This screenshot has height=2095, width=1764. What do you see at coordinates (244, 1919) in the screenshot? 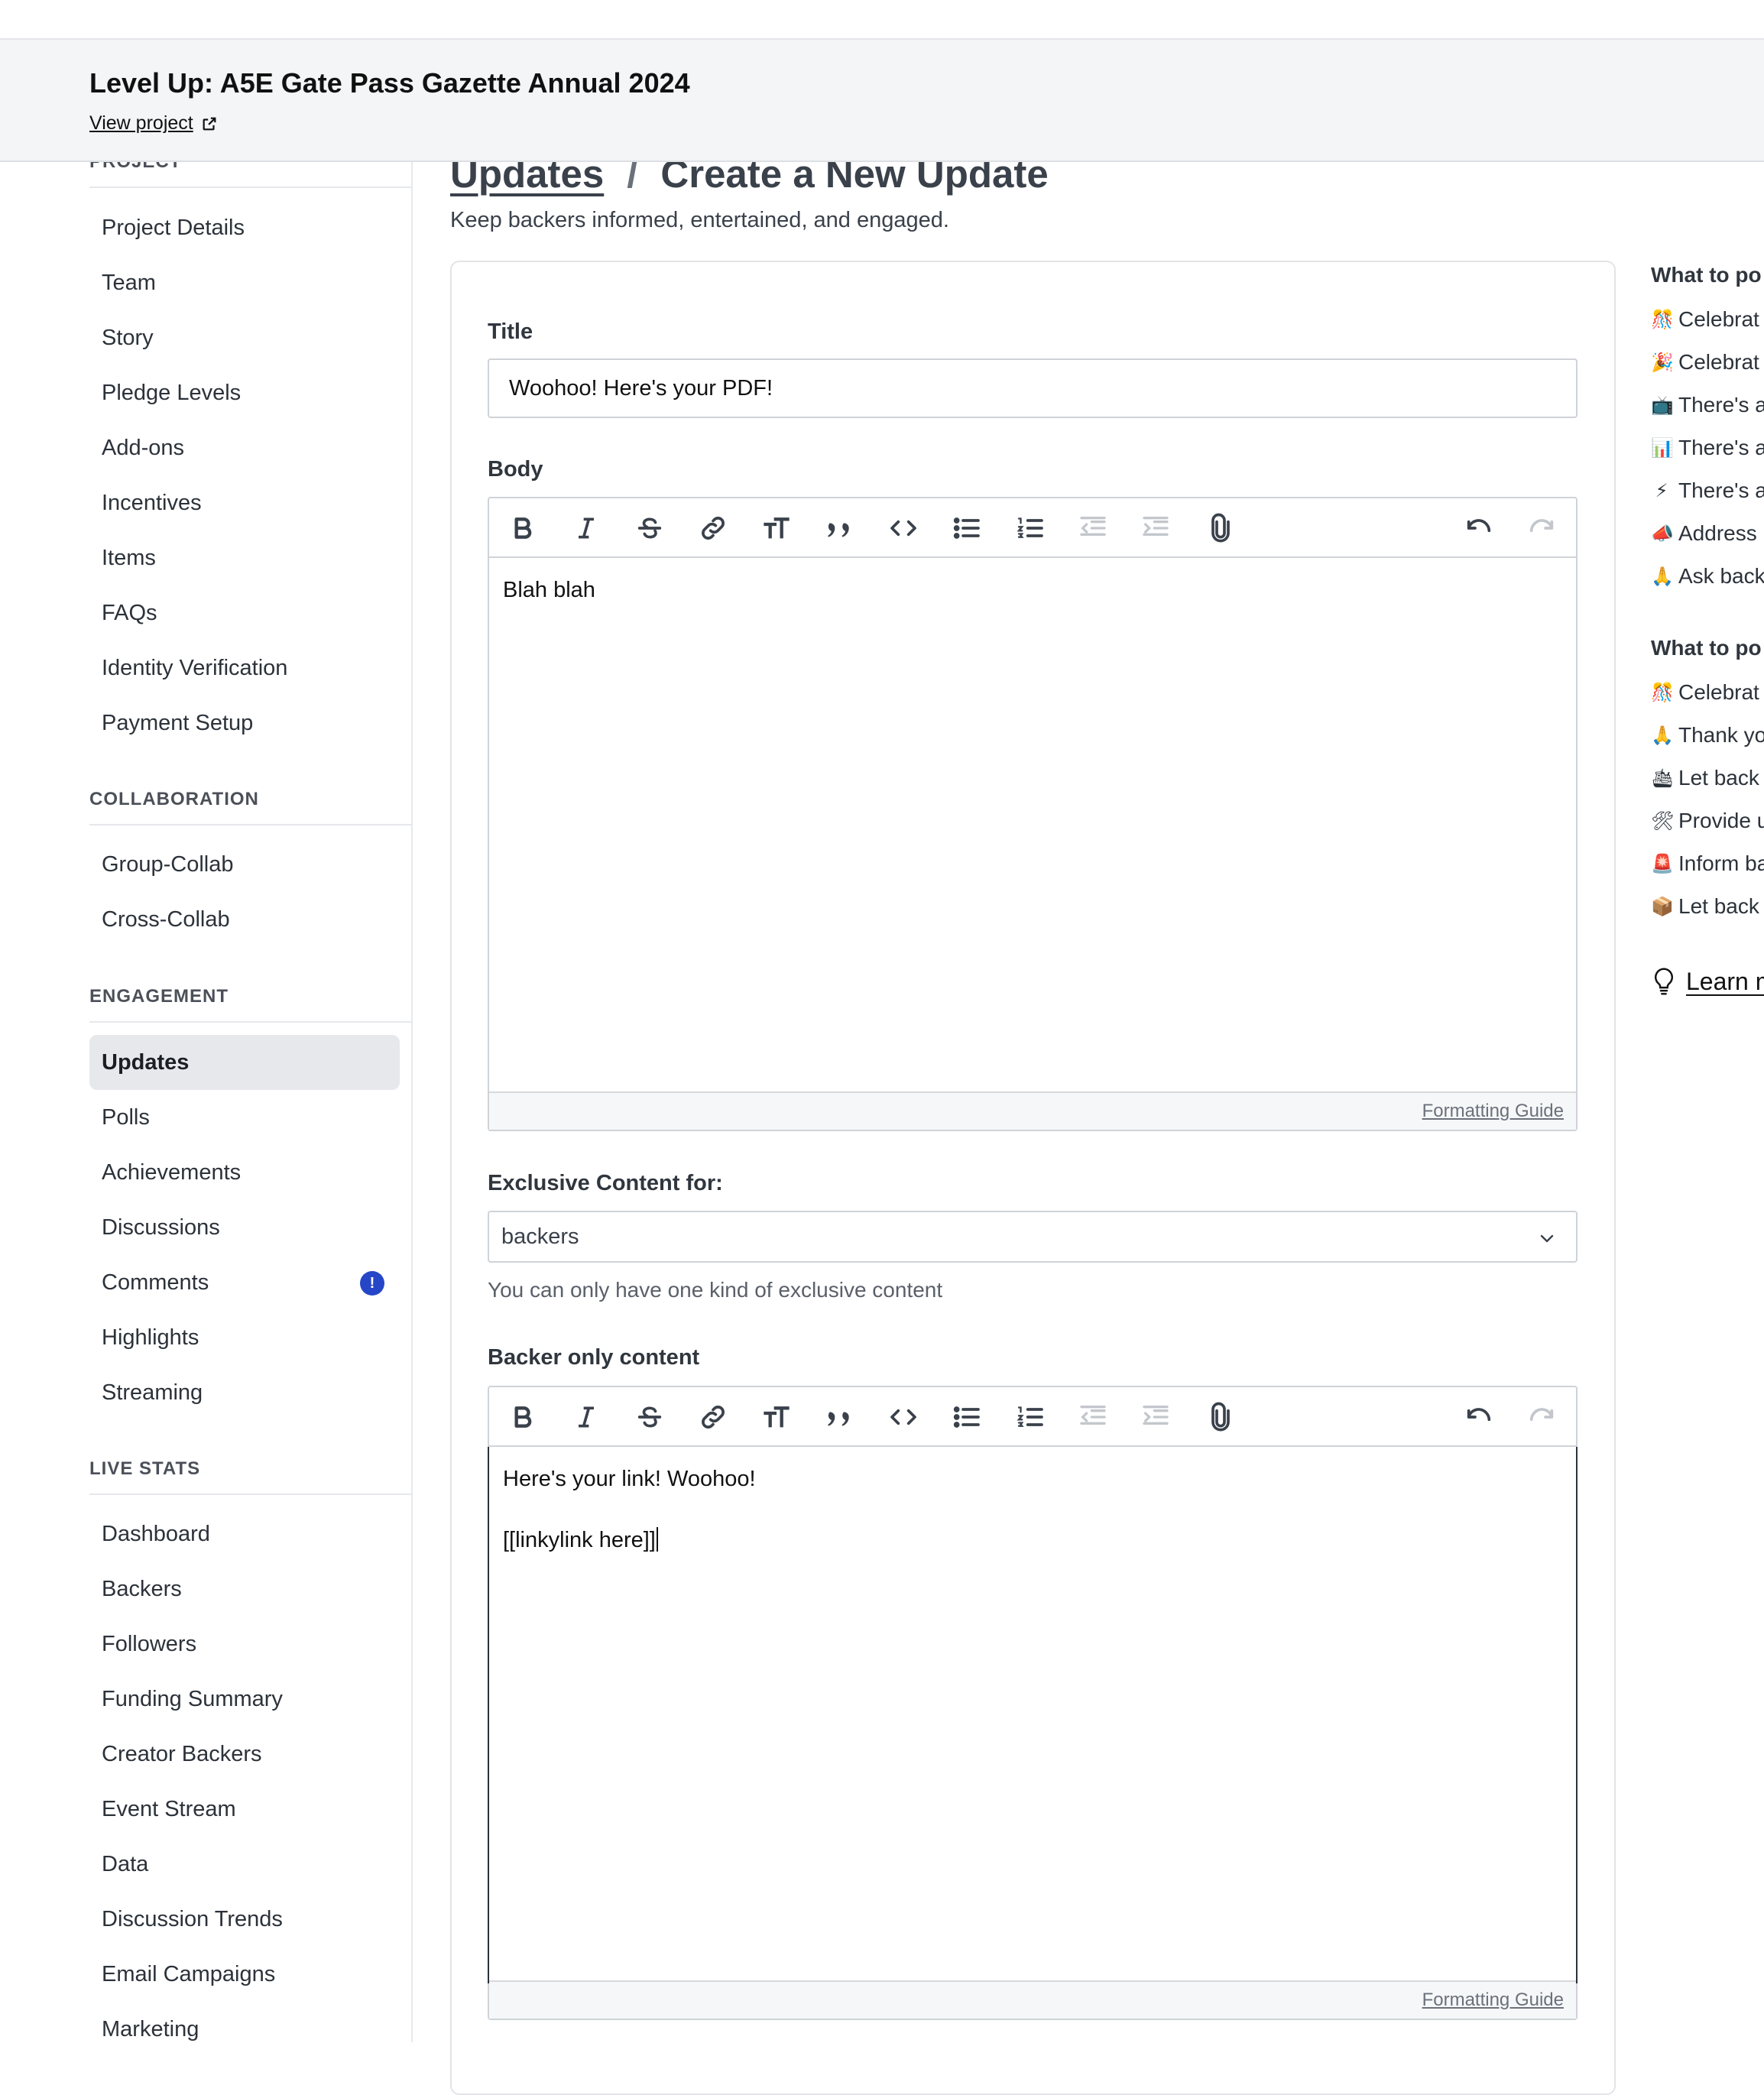
I see `sidebar-item-discussion-trends: Discussion Trends` at bounding box center [244, 1919].